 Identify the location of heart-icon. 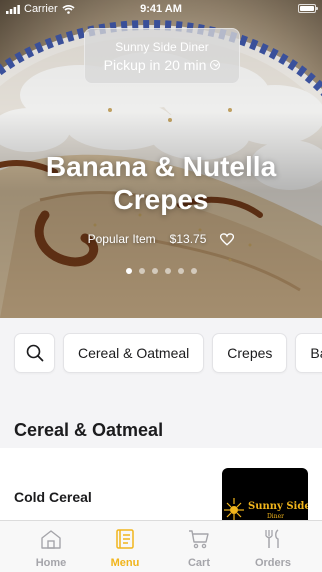
(227, 239).